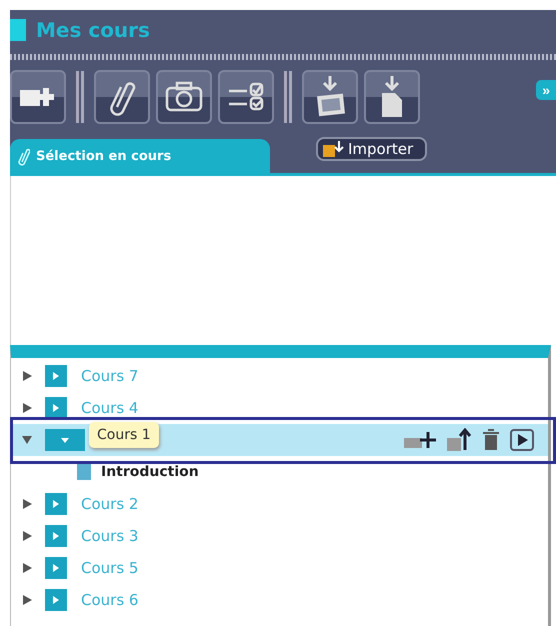  Describe the element at coordinates (279, 504) in the screenshot. I see `tree-row: Cours 2` at that location.